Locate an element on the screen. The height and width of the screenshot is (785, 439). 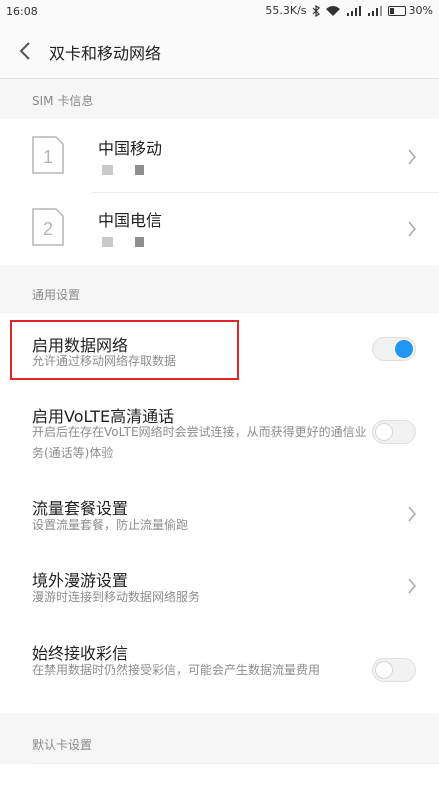
setting-roaming: 境外漫游设置 漫游时连接到移动数据网络服务 is located at coordinates (219, 588).